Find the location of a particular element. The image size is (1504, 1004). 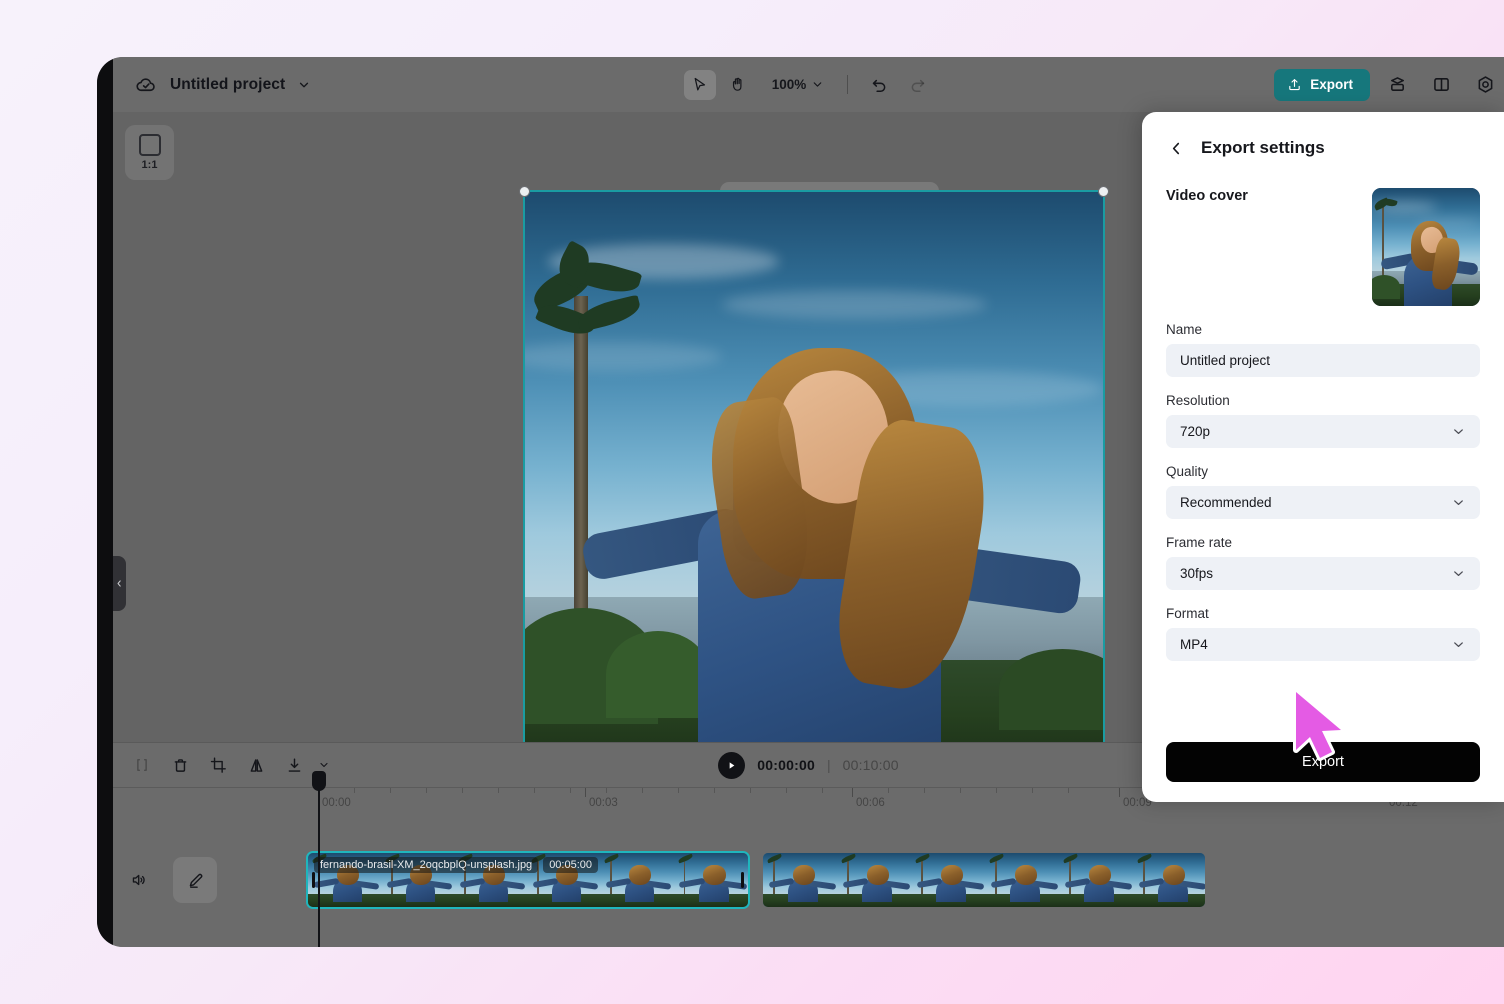

panel-header: Export settings is located at coordinates (1323, 135).